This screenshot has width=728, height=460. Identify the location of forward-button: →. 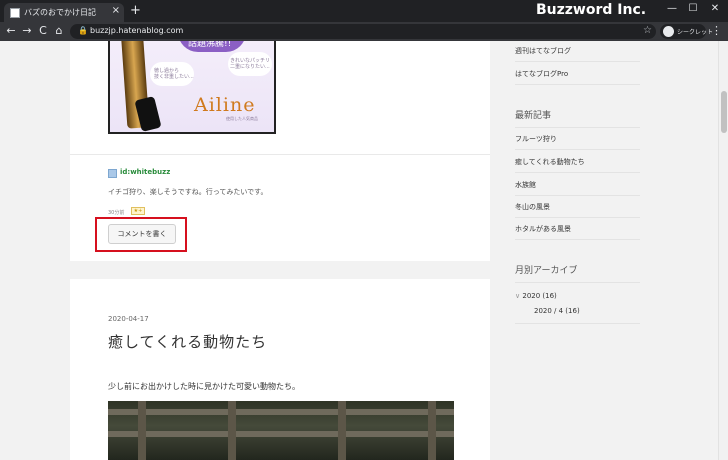
(27, 30).